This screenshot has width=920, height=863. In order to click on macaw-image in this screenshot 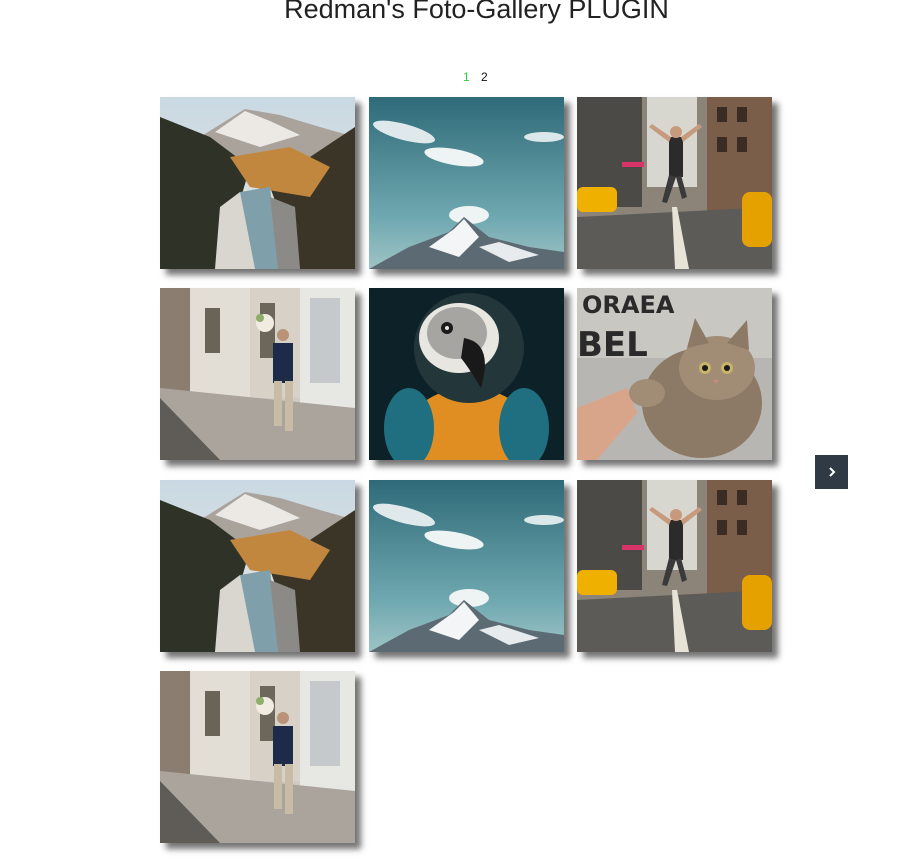, I will do `click(466, 374)`.